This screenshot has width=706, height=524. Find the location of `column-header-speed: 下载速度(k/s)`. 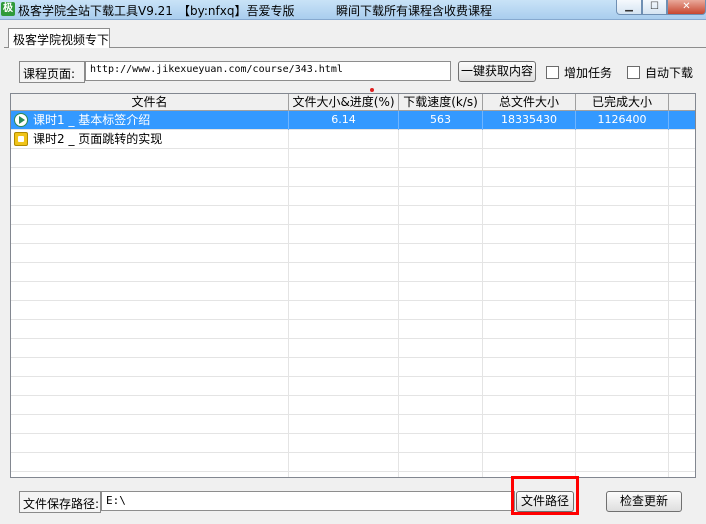

column-header-speed: 下载速度(k/s) is located at coordinates (441, 102).